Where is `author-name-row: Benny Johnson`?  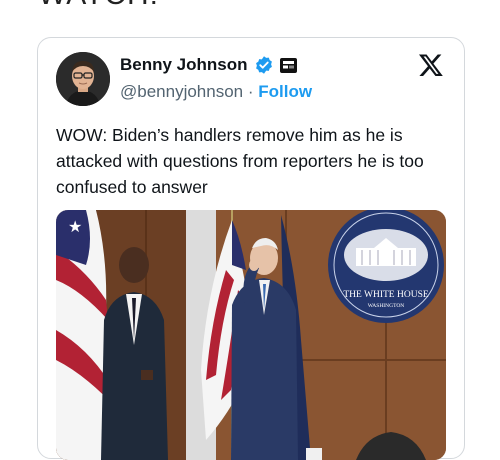 author-name-row: Benny Johnson is located at coordinates (208, 65).